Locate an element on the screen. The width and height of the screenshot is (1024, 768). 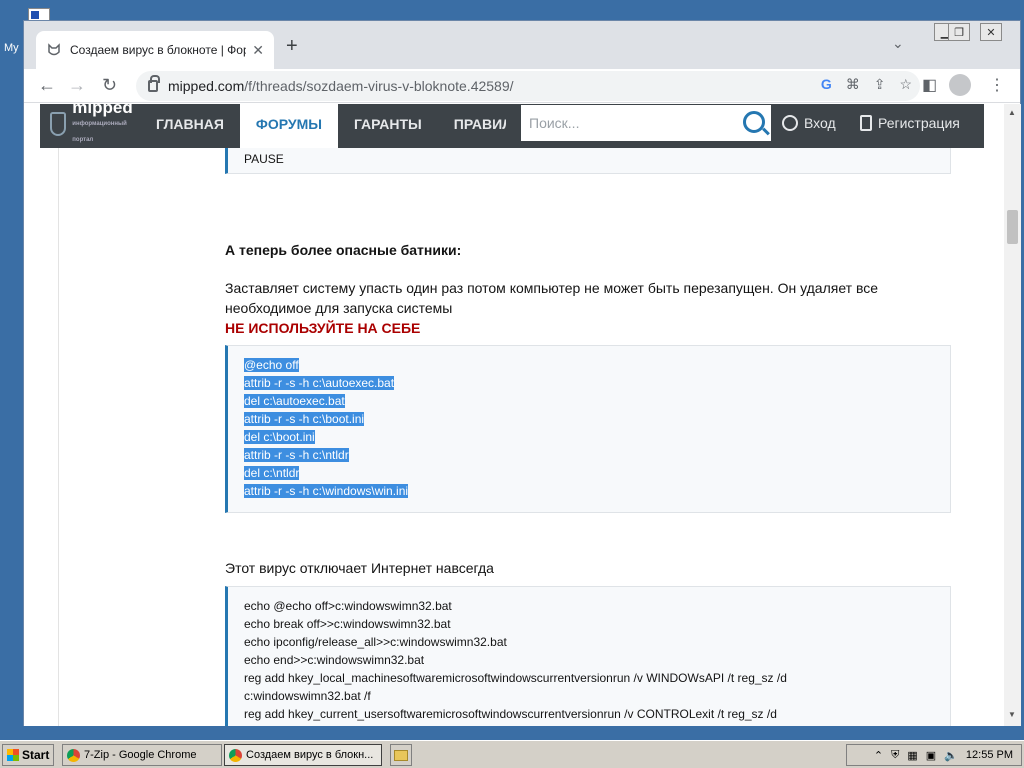
login-link: Вход is located at coordinates (809, 123).